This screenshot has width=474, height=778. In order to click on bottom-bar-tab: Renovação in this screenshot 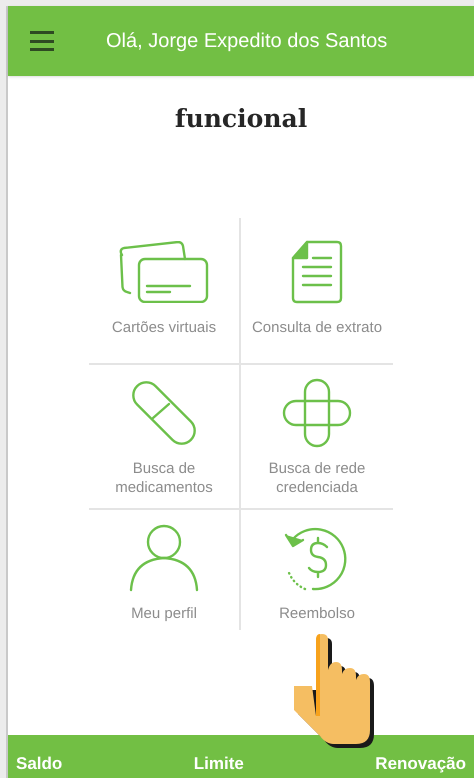, I will do `click(420, 763)`.